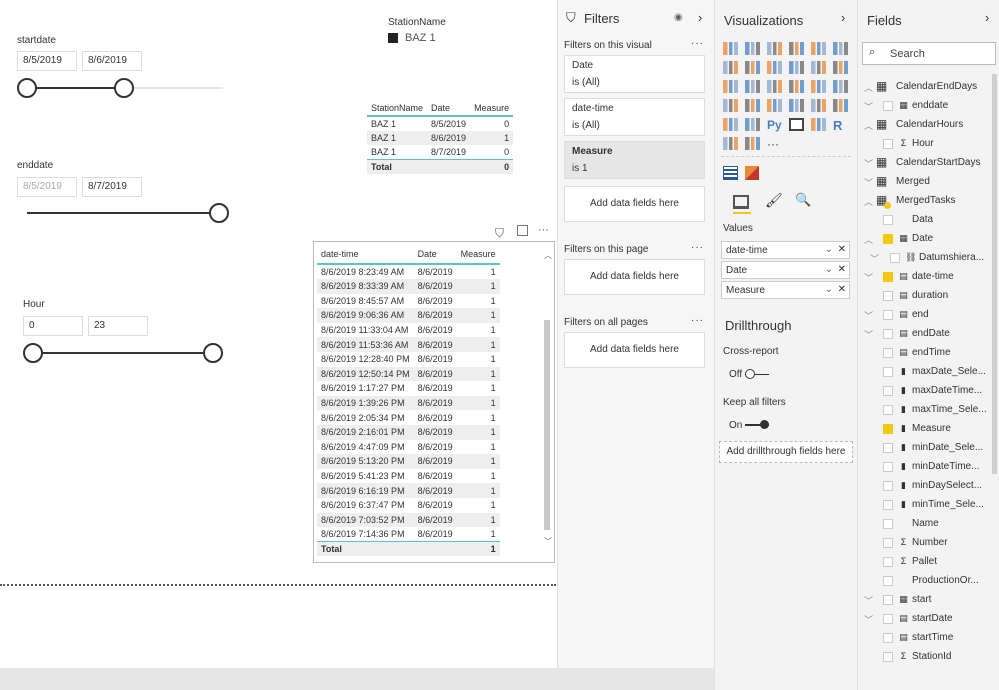  Describe the element at coordinates (112, 187) in the screenshot. I see `enddate-to-input: 8/7/2019` at that location.